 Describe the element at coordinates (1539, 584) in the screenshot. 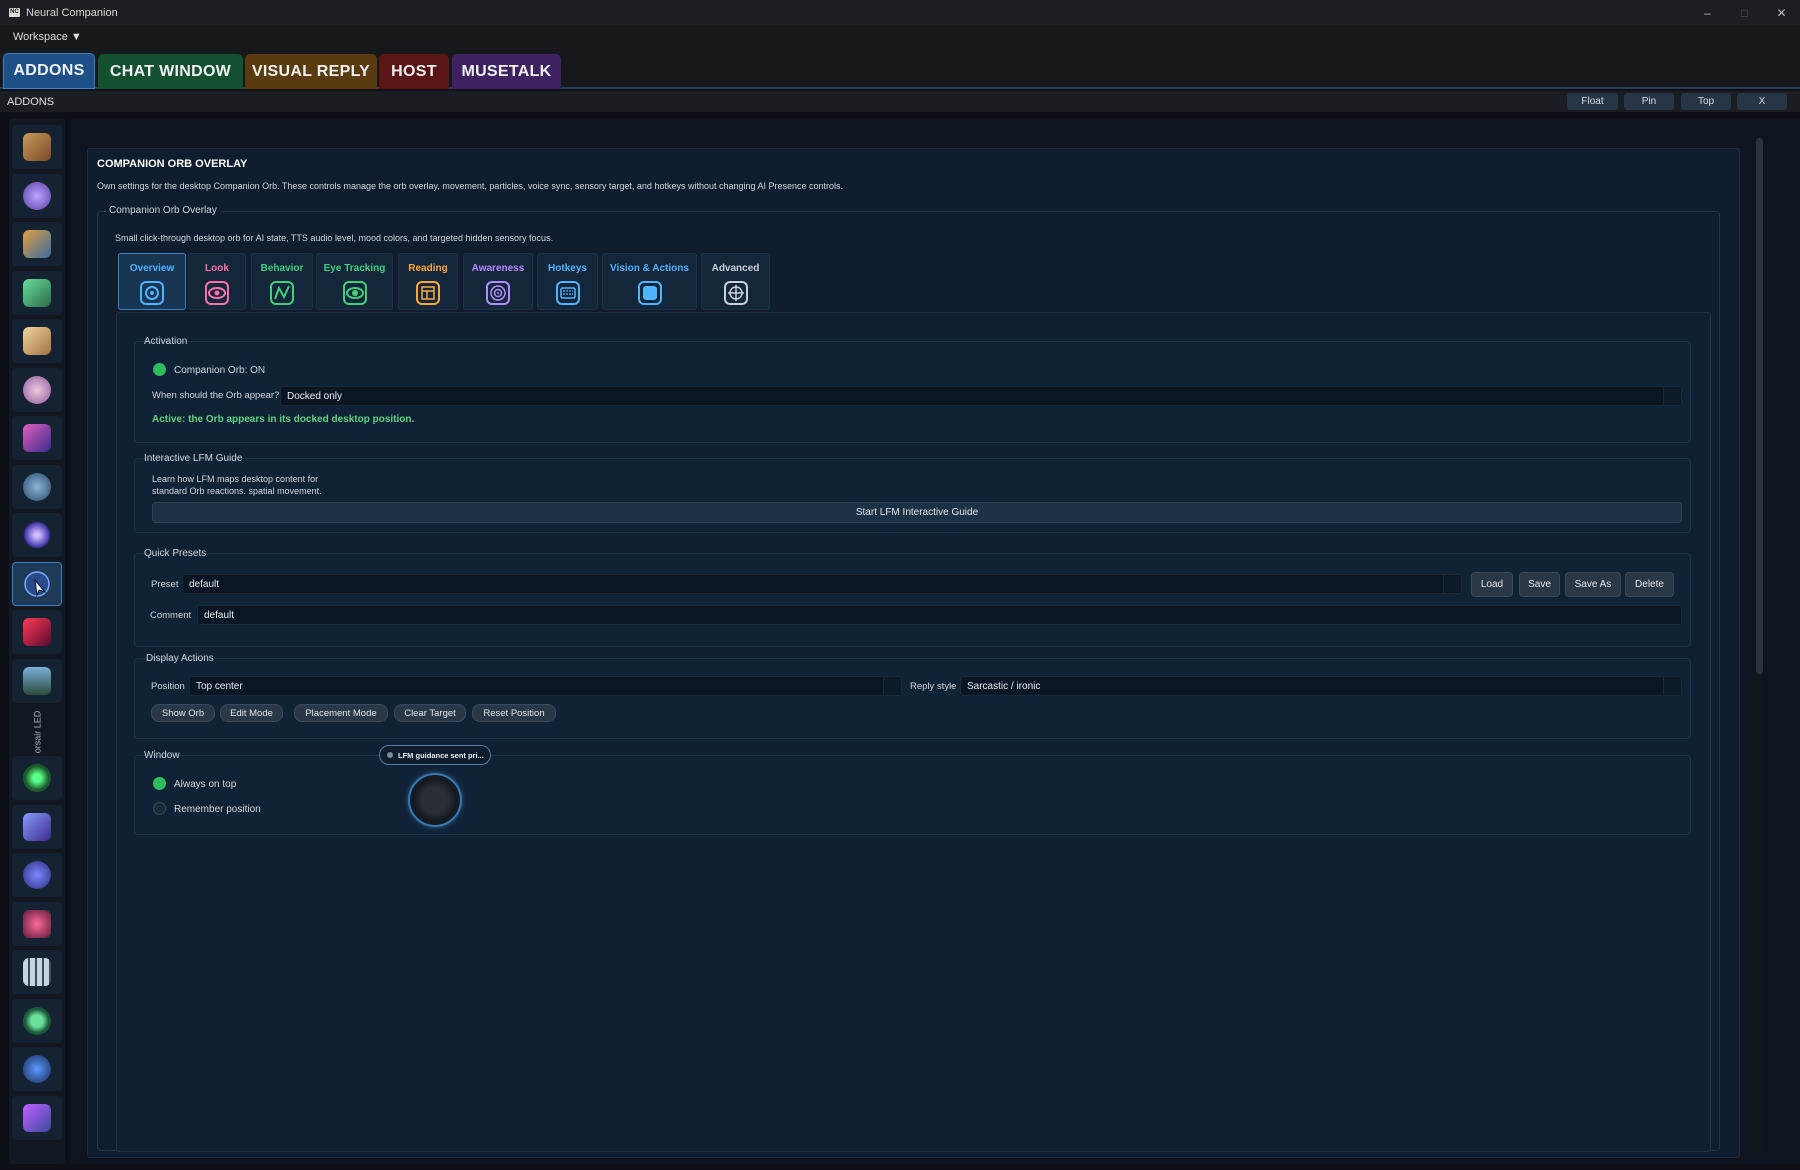

I see `save-preset-button: Save` at that location.